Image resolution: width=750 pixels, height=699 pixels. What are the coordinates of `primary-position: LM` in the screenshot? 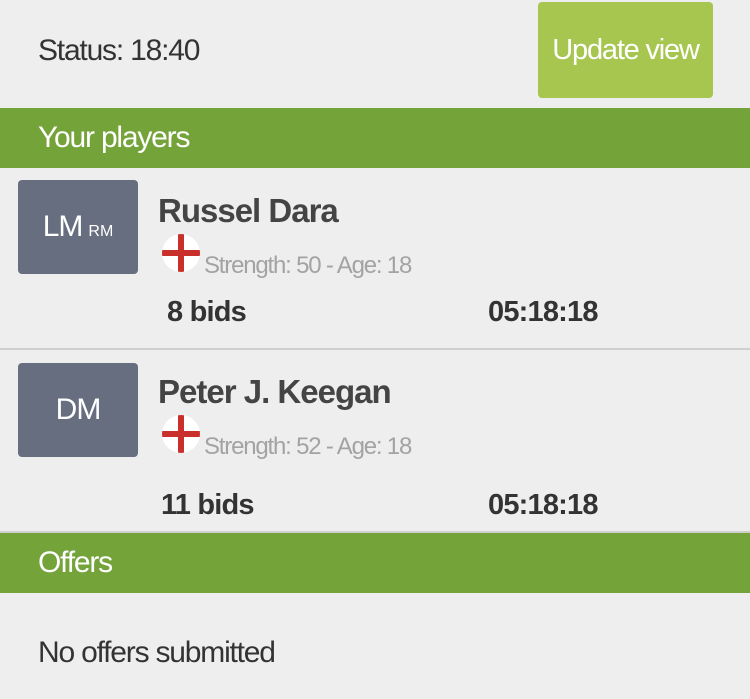 It's located at (63, 226).